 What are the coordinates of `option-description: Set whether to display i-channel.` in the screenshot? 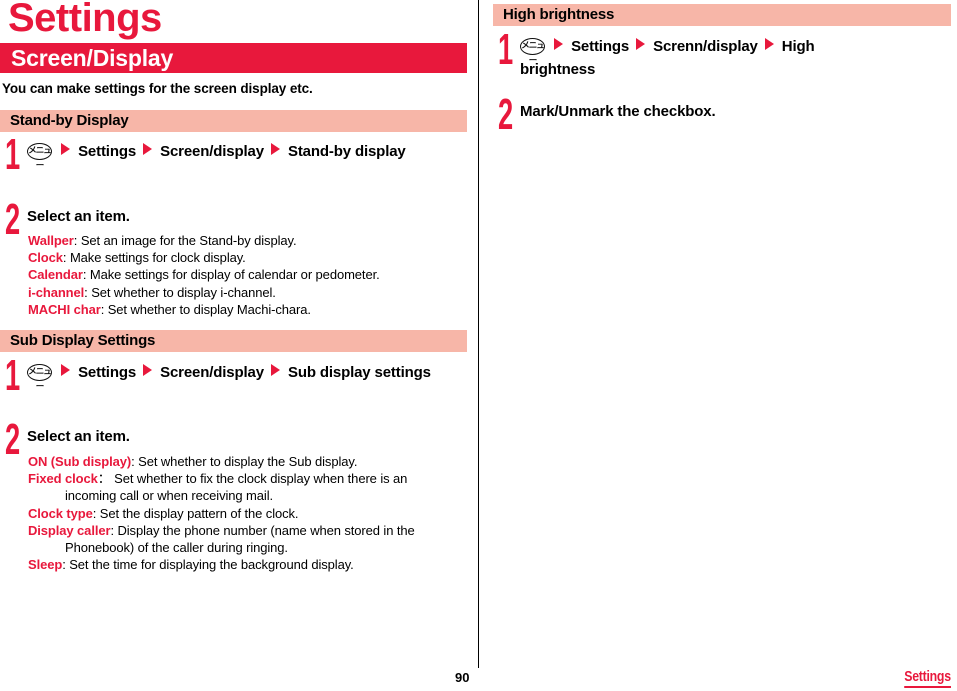 It's located at (183, 292).